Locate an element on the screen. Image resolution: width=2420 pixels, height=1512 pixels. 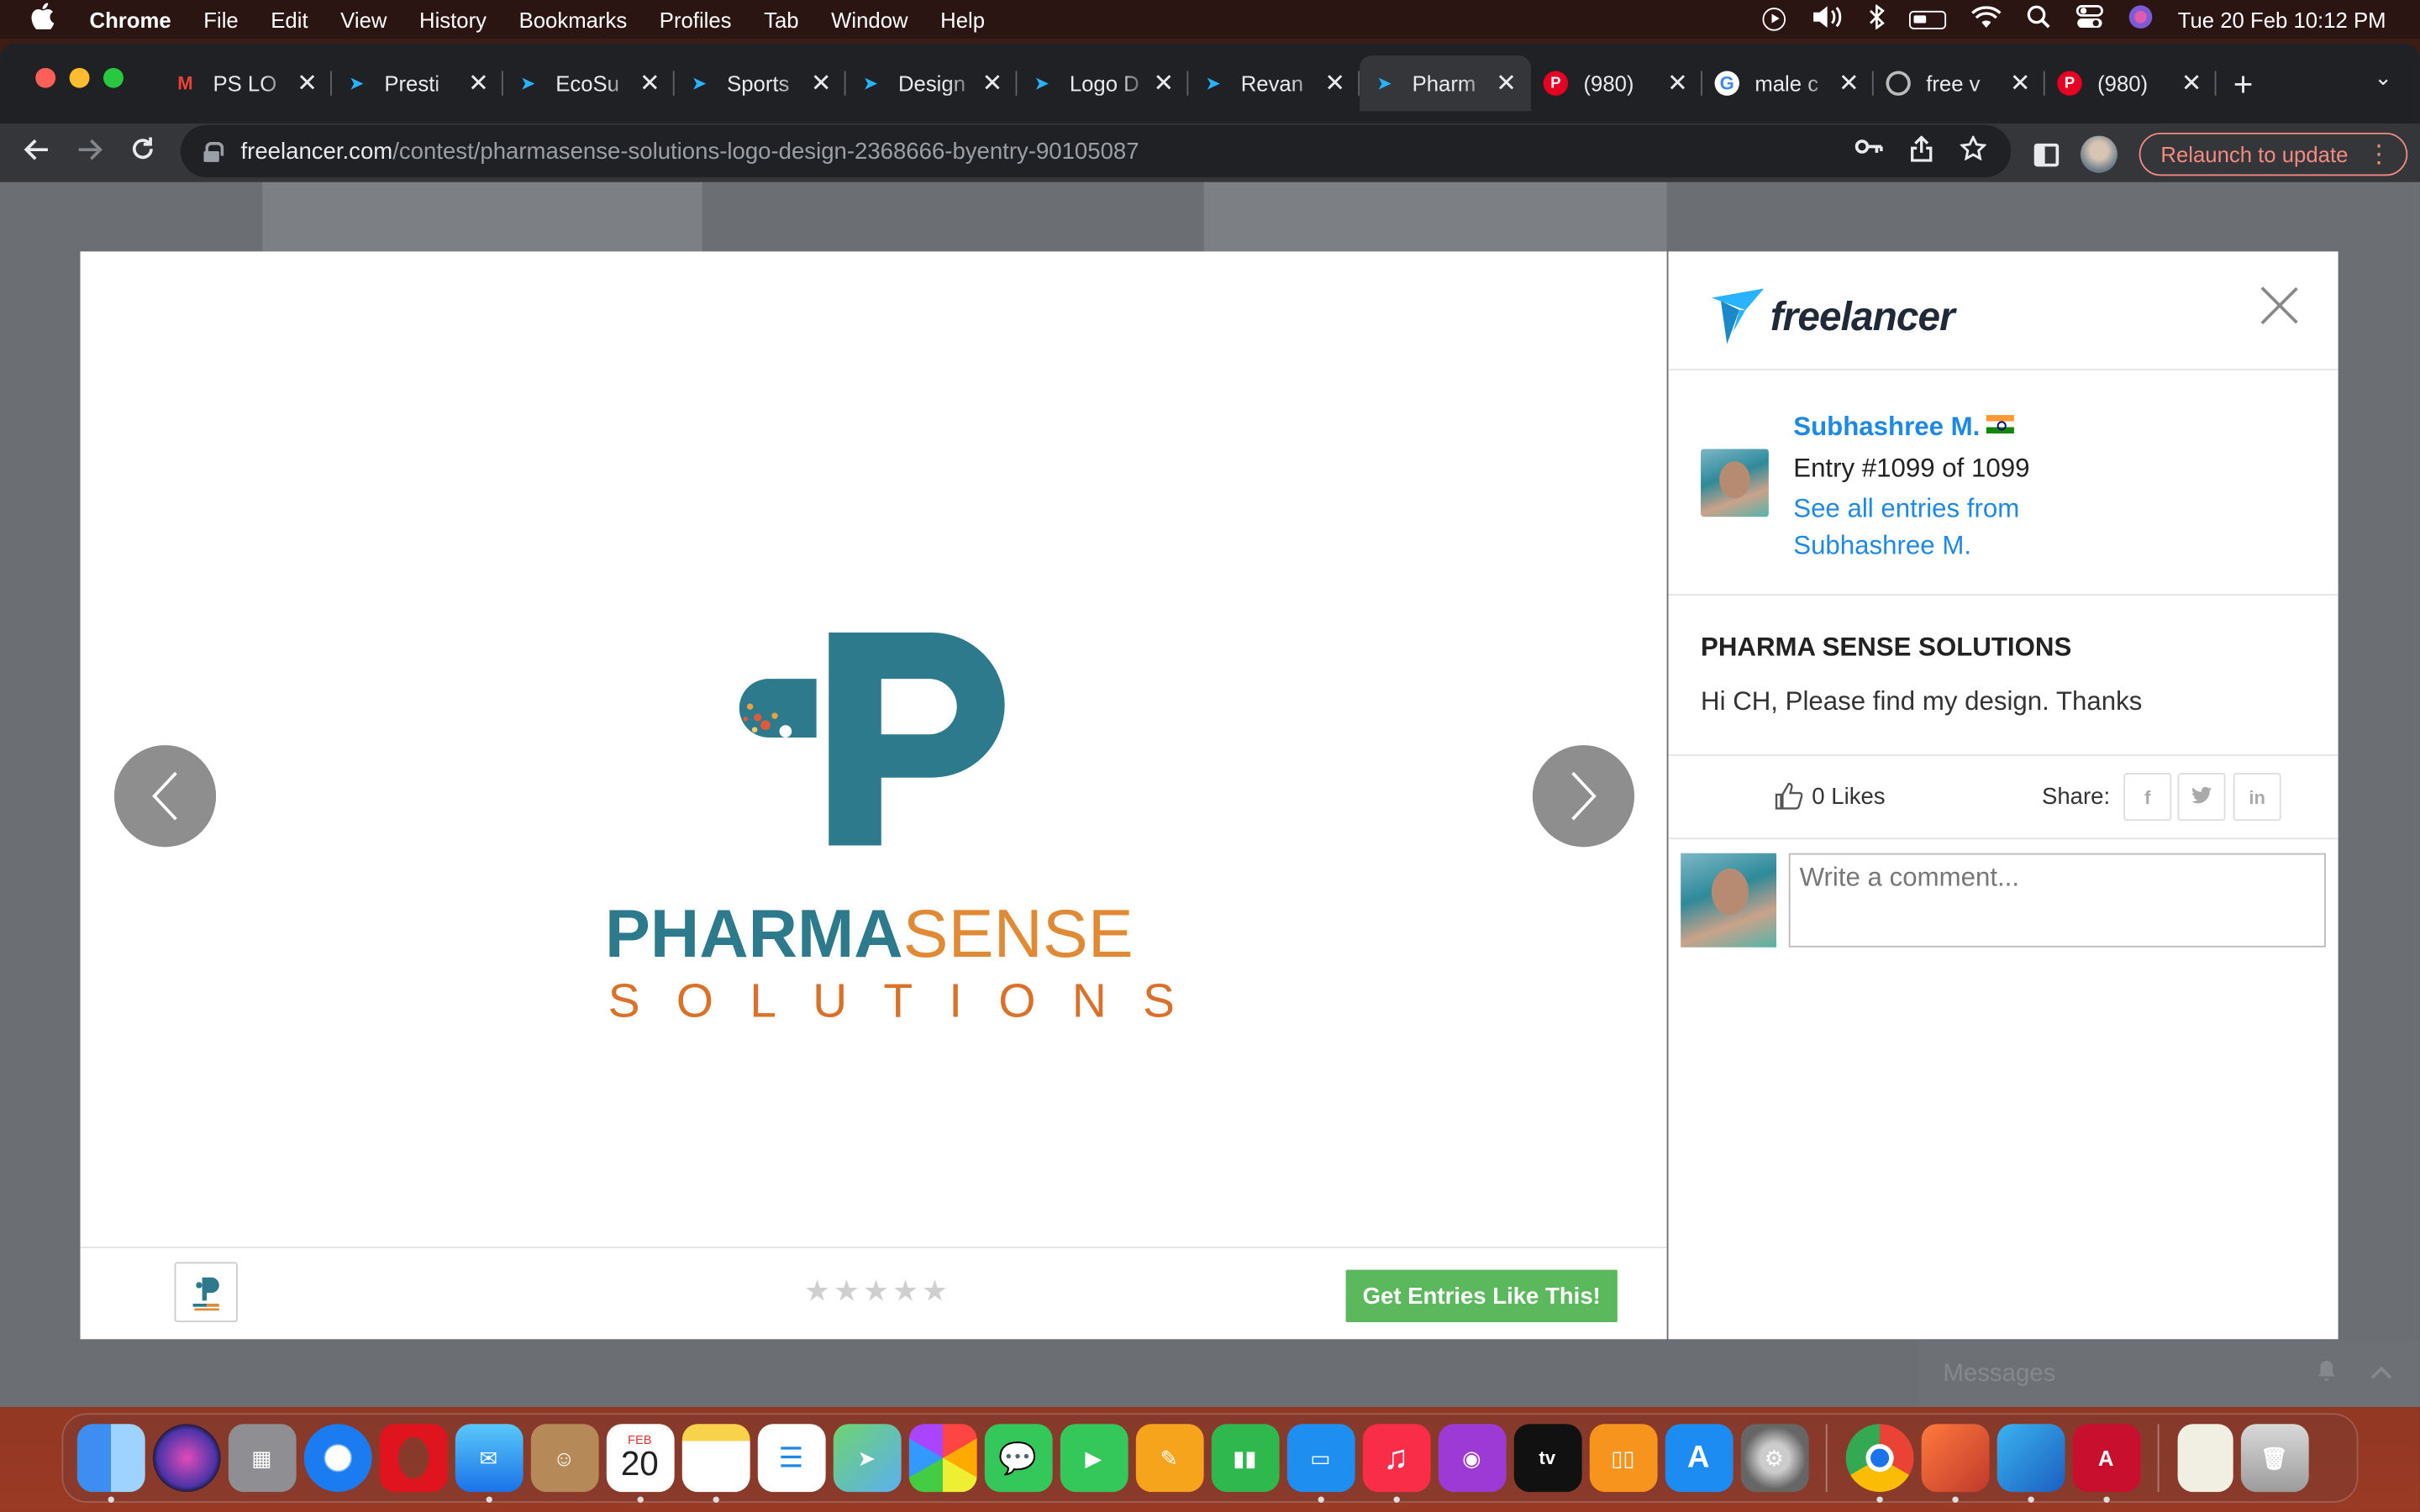
menu-app-name: Chrome is located at coordinates (130, 19).